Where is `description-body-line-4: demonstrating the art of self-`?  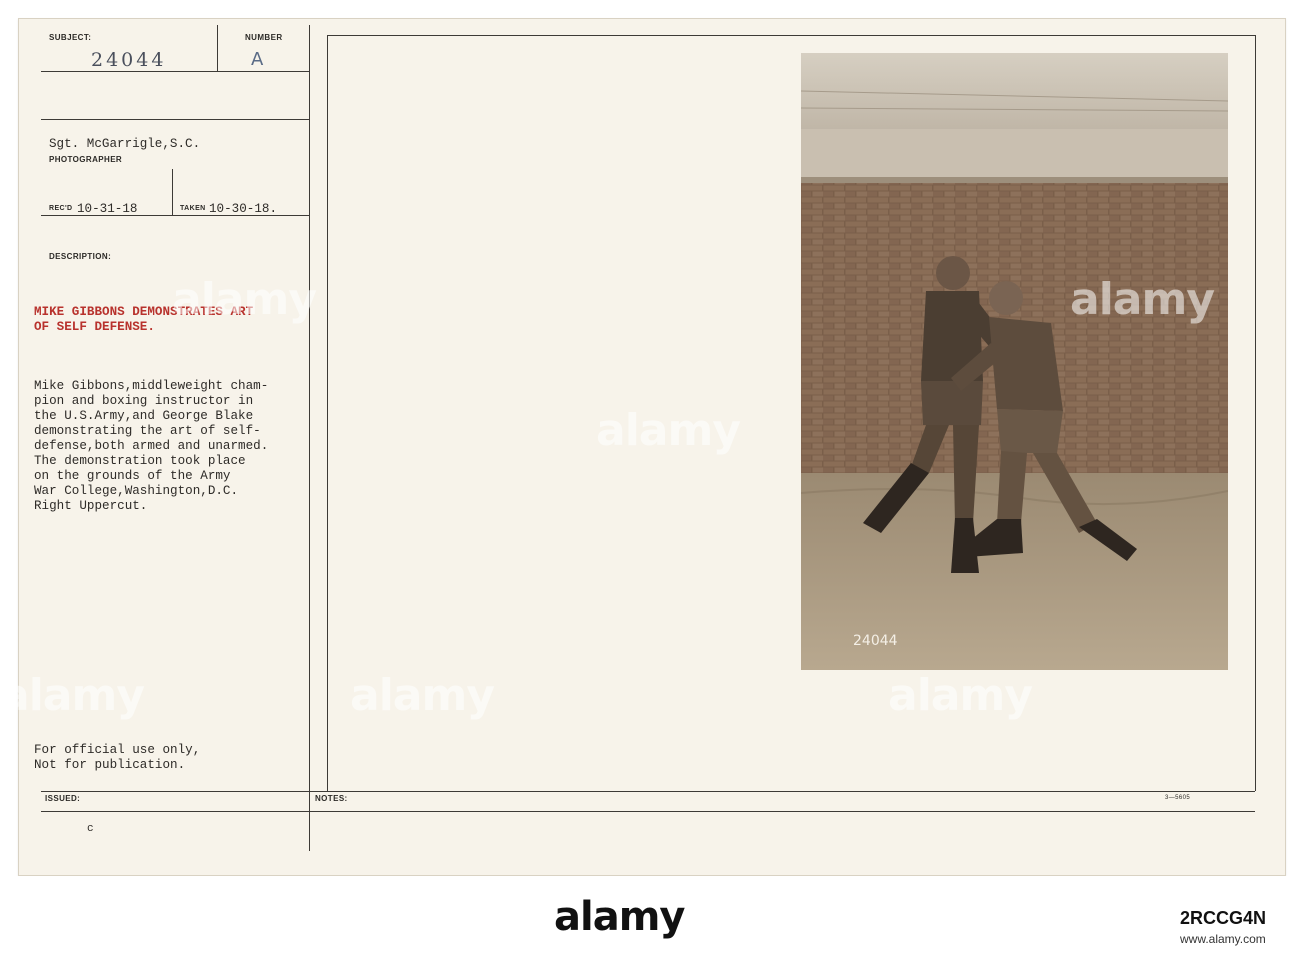
description-body-line-4: demonstrating the art of self- is located at coordinates (147, 431).